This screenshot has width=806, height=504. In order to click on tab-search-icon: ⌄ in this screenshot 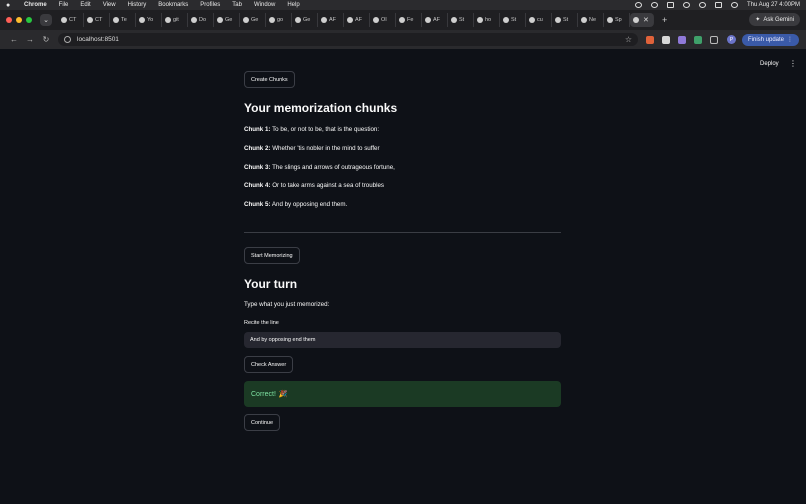, I will do `click(46, 20)`.